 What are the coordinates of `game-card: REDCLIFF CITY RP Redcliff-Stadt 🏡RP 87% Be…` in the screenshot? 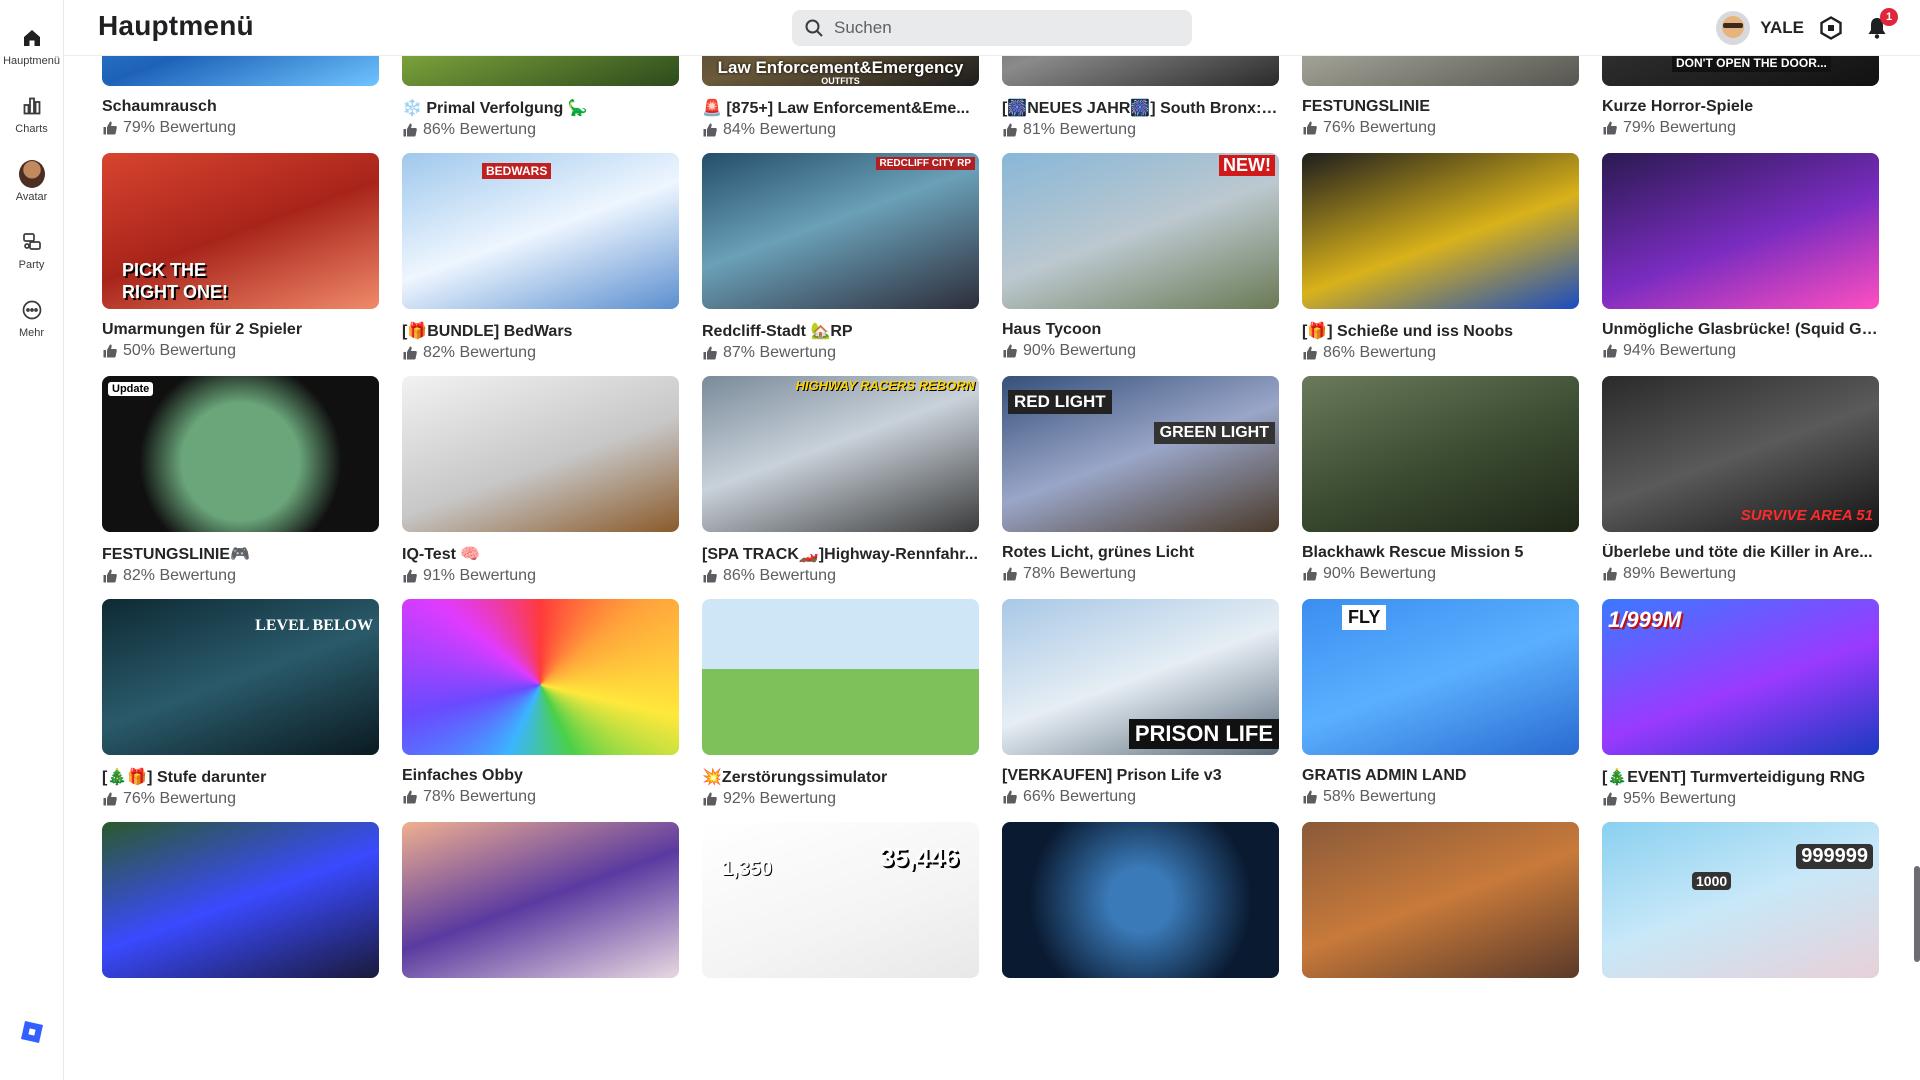 It's located at (840, 264).